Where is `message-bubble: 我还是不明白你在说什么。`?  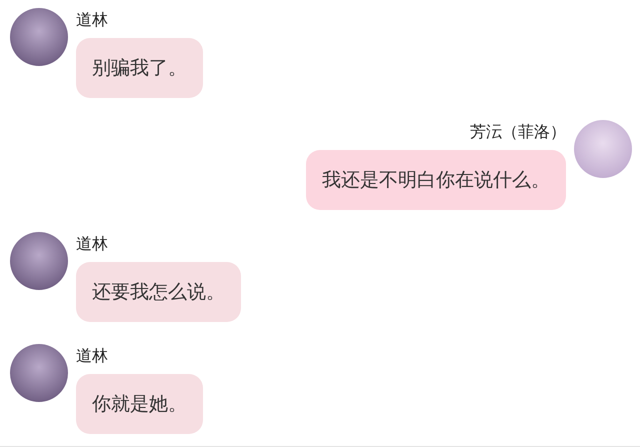
message-bubble: 我还是不明白你在说什么。 is located at coordinates (436, 180).